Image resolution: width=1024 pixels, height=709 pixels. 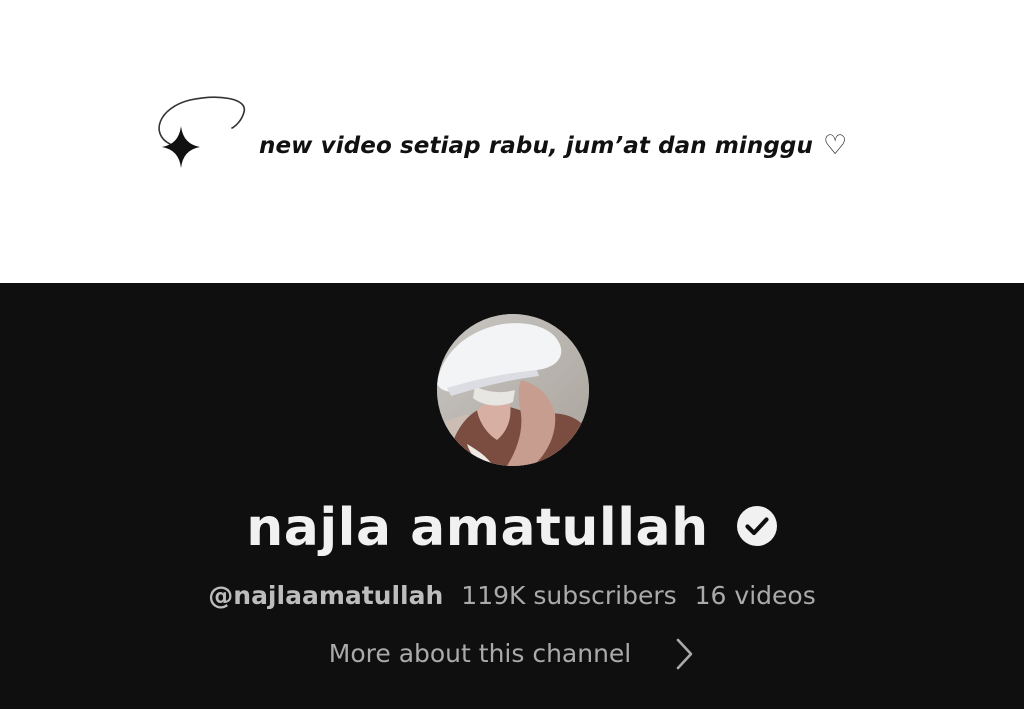 What do you see at coordinates (684, 654) in the screenshot?
I see `chevron-right-icon` at bounding box center [684, 654].